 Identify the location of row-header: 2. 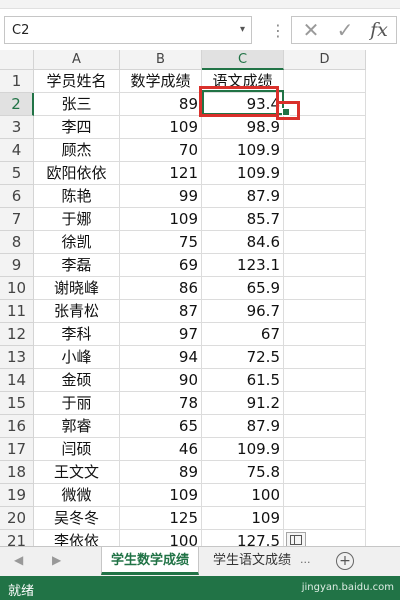
(17, 104).